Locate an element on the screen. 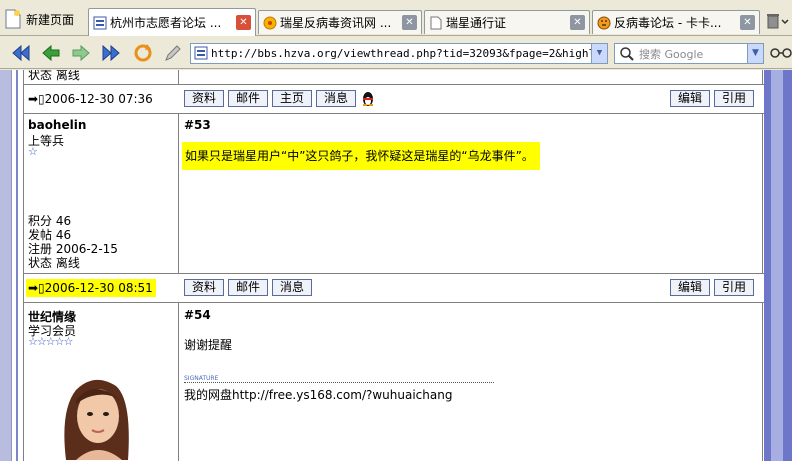 The image size is (792, 461). border-line is located at coordinates (17, 265).